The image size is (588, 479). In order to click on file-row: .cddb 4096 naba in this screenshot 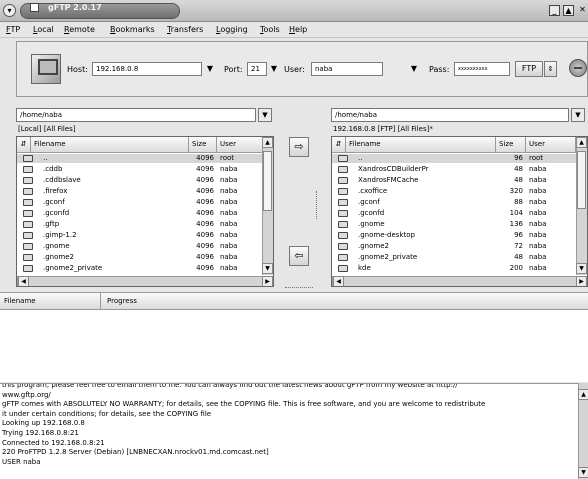, I will do `click(139, 169)`.